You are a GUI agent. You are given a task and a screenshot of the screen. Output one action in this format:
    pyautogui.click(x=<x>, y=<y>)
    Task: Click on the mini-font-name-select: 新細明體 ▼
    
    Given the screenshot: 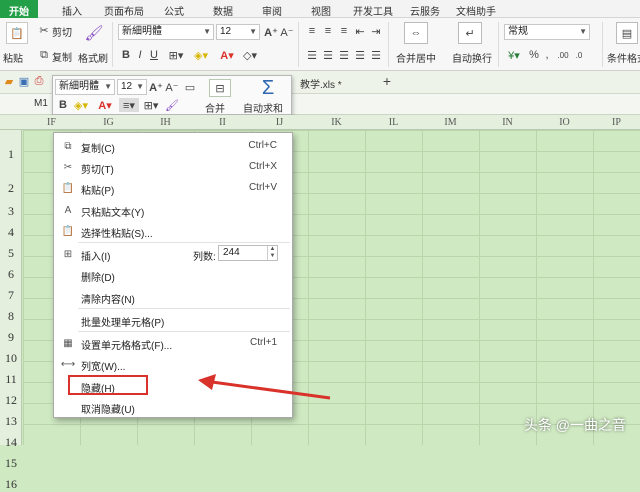 What is the action you would take?
    pyautogui.click(x=85, y=87)
    